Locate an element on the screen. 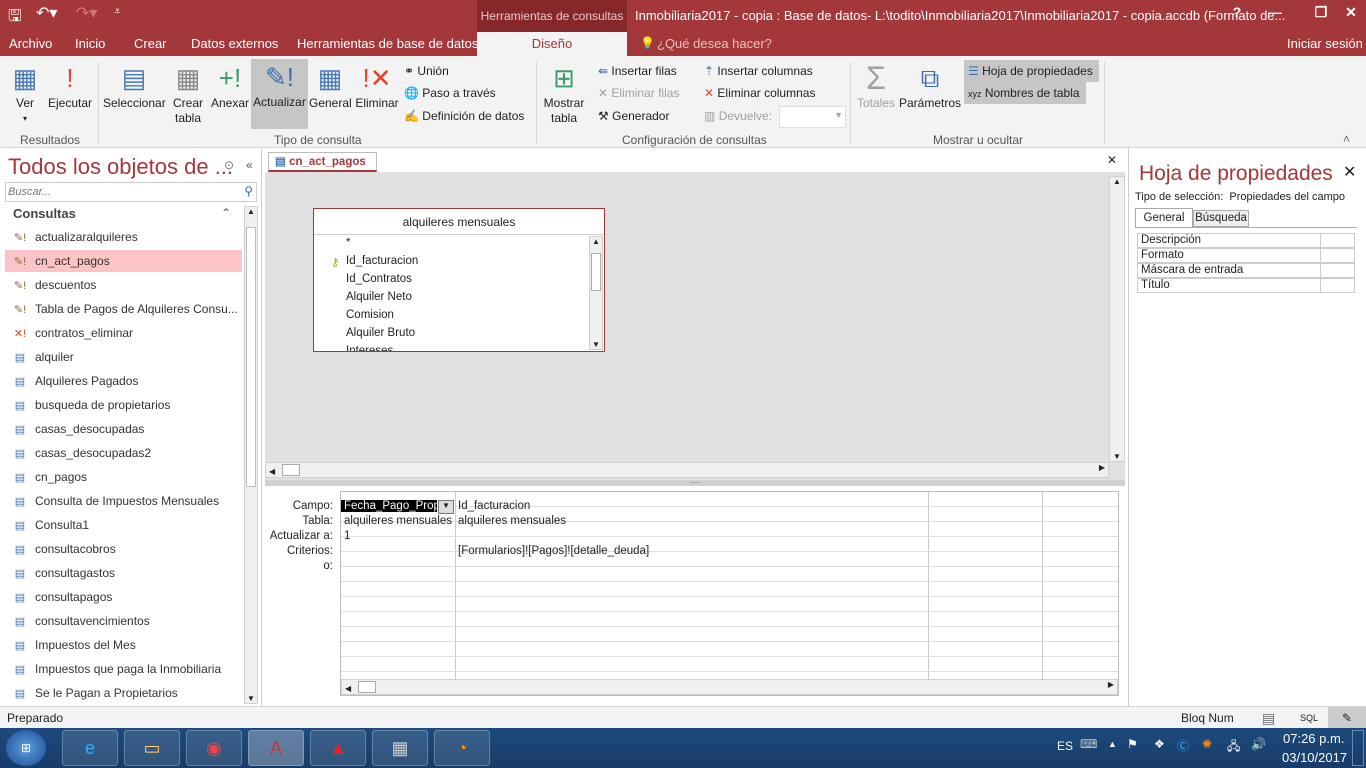  undo-icon: ↶▾ is located at coordinates (46, 13).